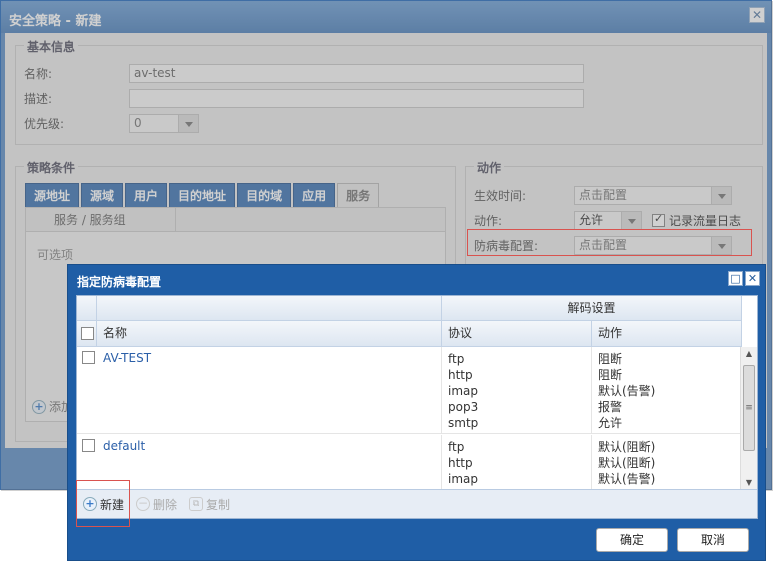 The height and width of the screenshot is (563, 777). I want to click on window-titlebar: 安全策略 - 新建 ✕, so click(386, 17).